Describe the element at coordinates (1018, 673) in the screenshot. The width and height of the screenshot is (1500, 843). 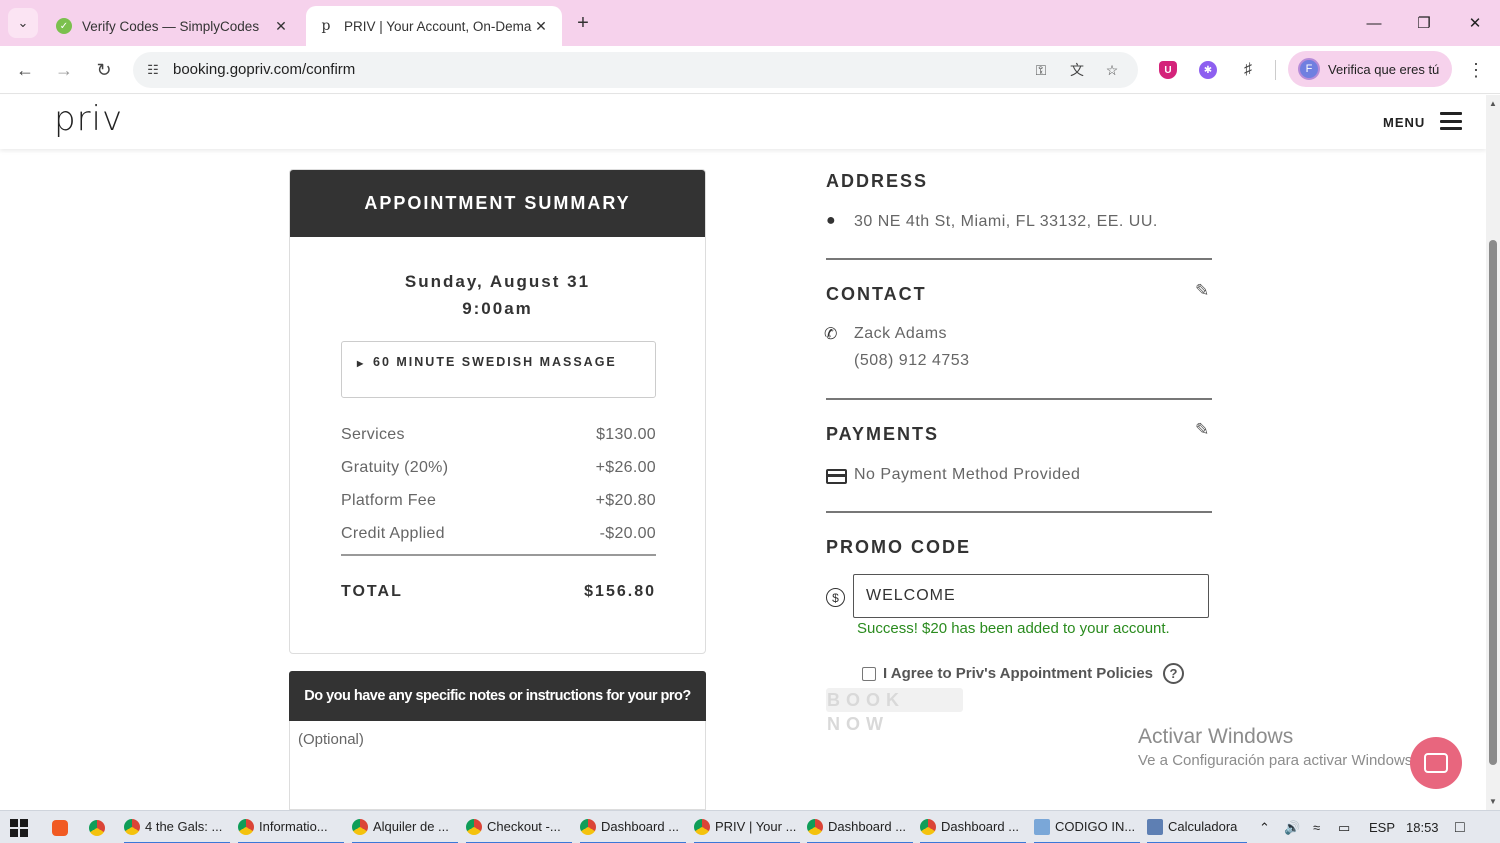
I see `agree-label: I Agree to Priv's Appointment Policies` at that location.